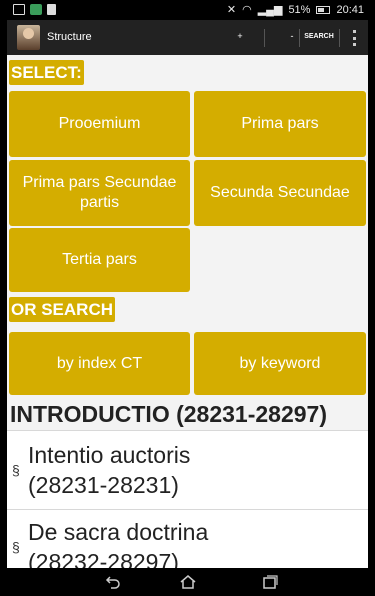 Image resolution: width=375 pixels, height=596 pixels. I want to click on zoom-out-button: -, so click(292, 36).